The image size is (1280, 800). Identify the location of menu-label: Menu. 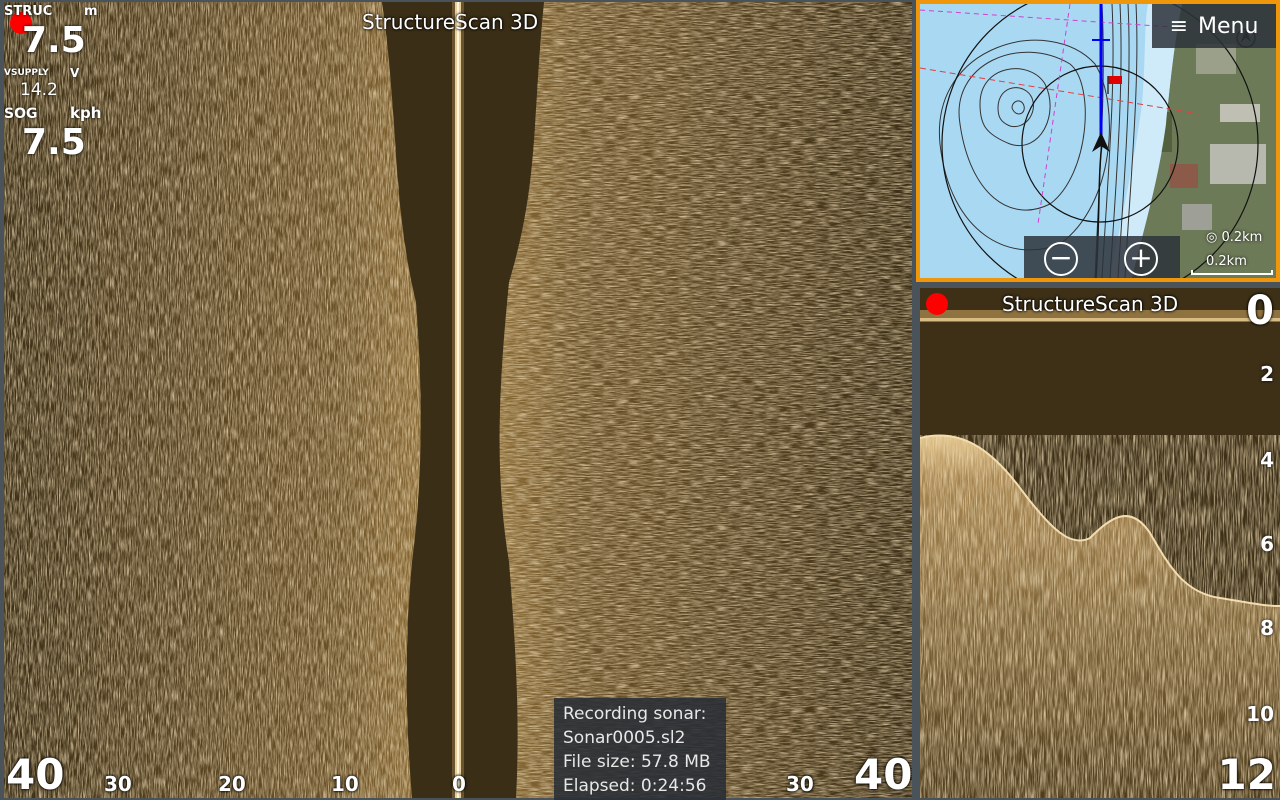
(1228, 26).